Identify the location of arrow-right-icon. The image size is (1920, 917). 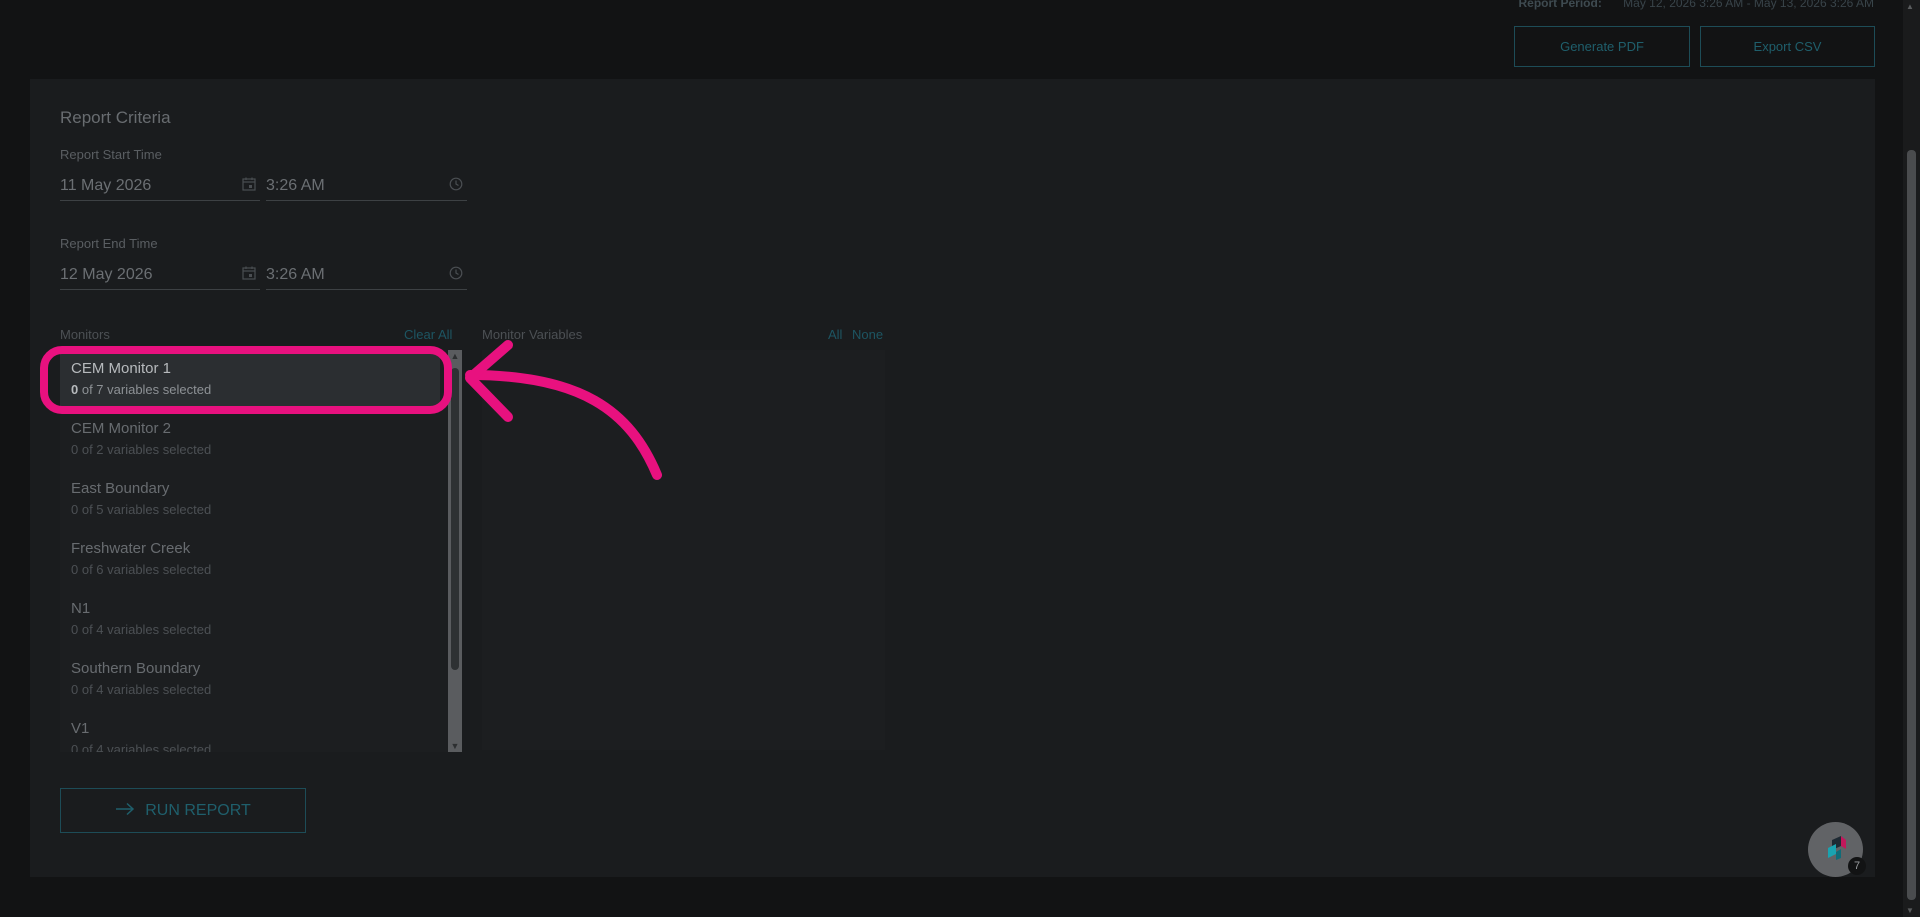
(125, 810).